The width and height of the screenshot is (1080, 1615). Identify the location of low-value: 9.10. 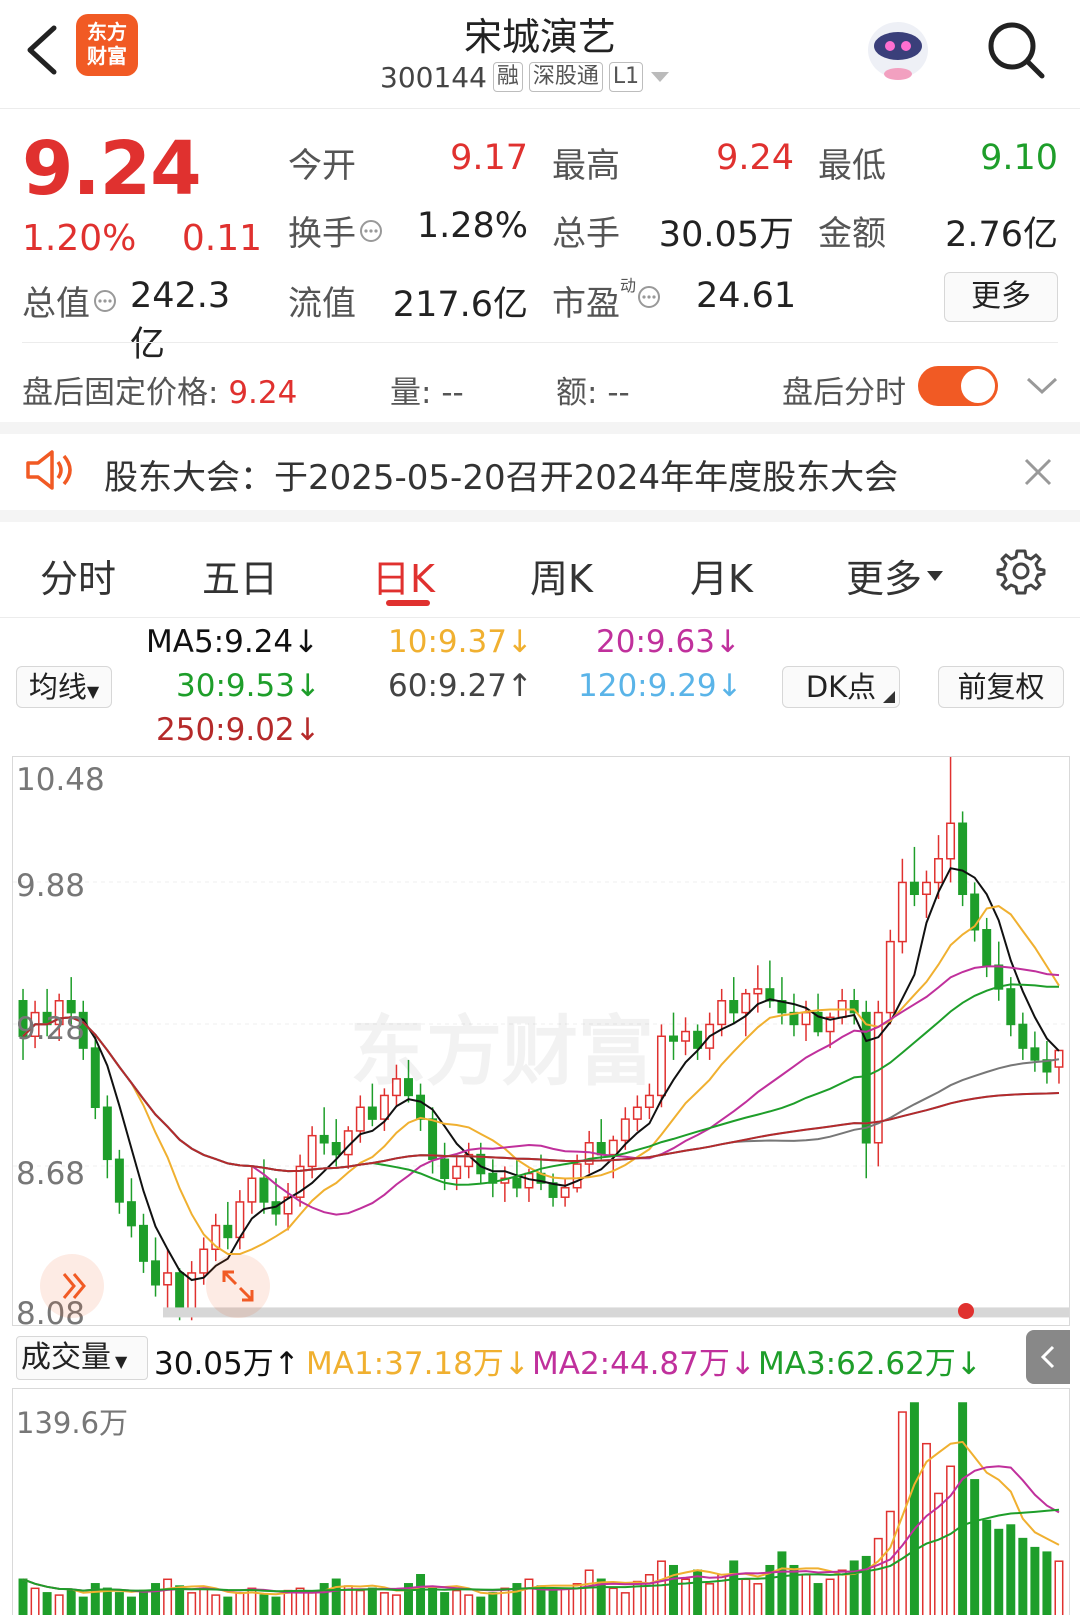
(1019, 158).